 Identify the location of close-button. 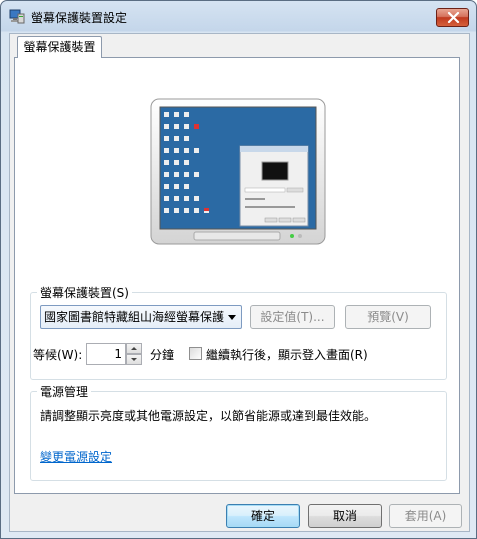
(452, 17).